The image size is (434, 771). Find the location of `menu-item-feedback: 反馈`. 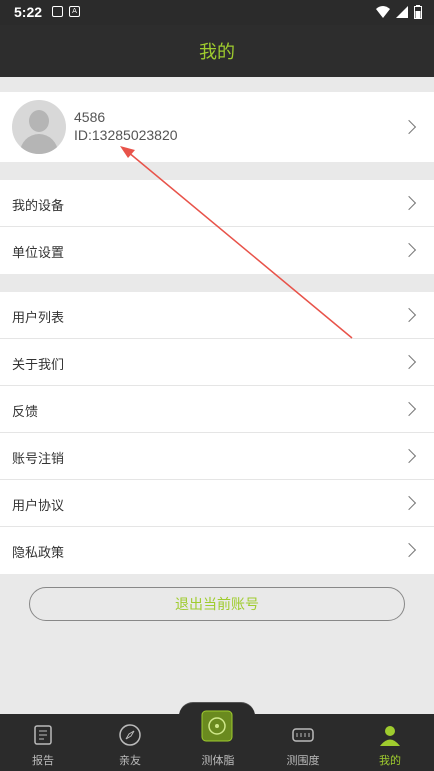

menu-item-feedback: 反馈 is located at coordinates (217, 409).